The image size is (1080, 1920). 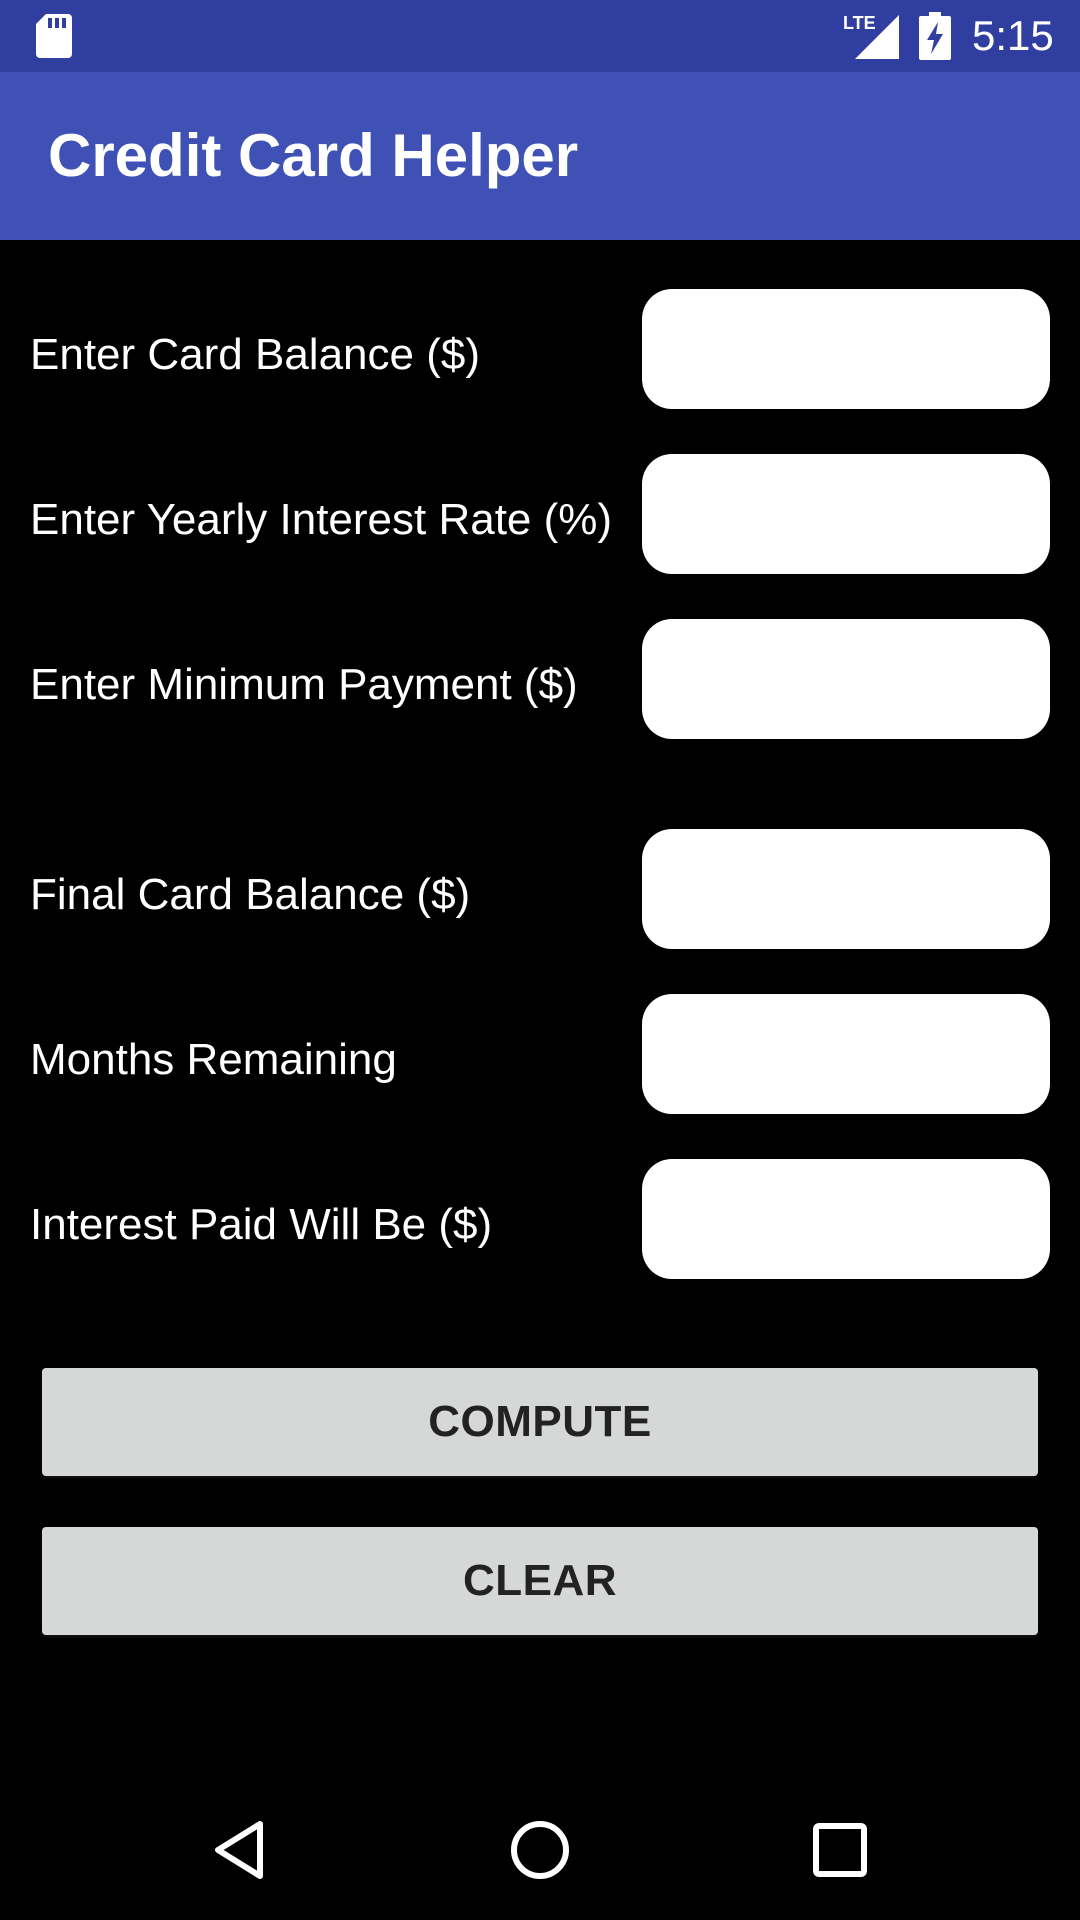 I want to click on interest-paid-label: Interest Paid Will Be ($), so click(x=261, y=1224).